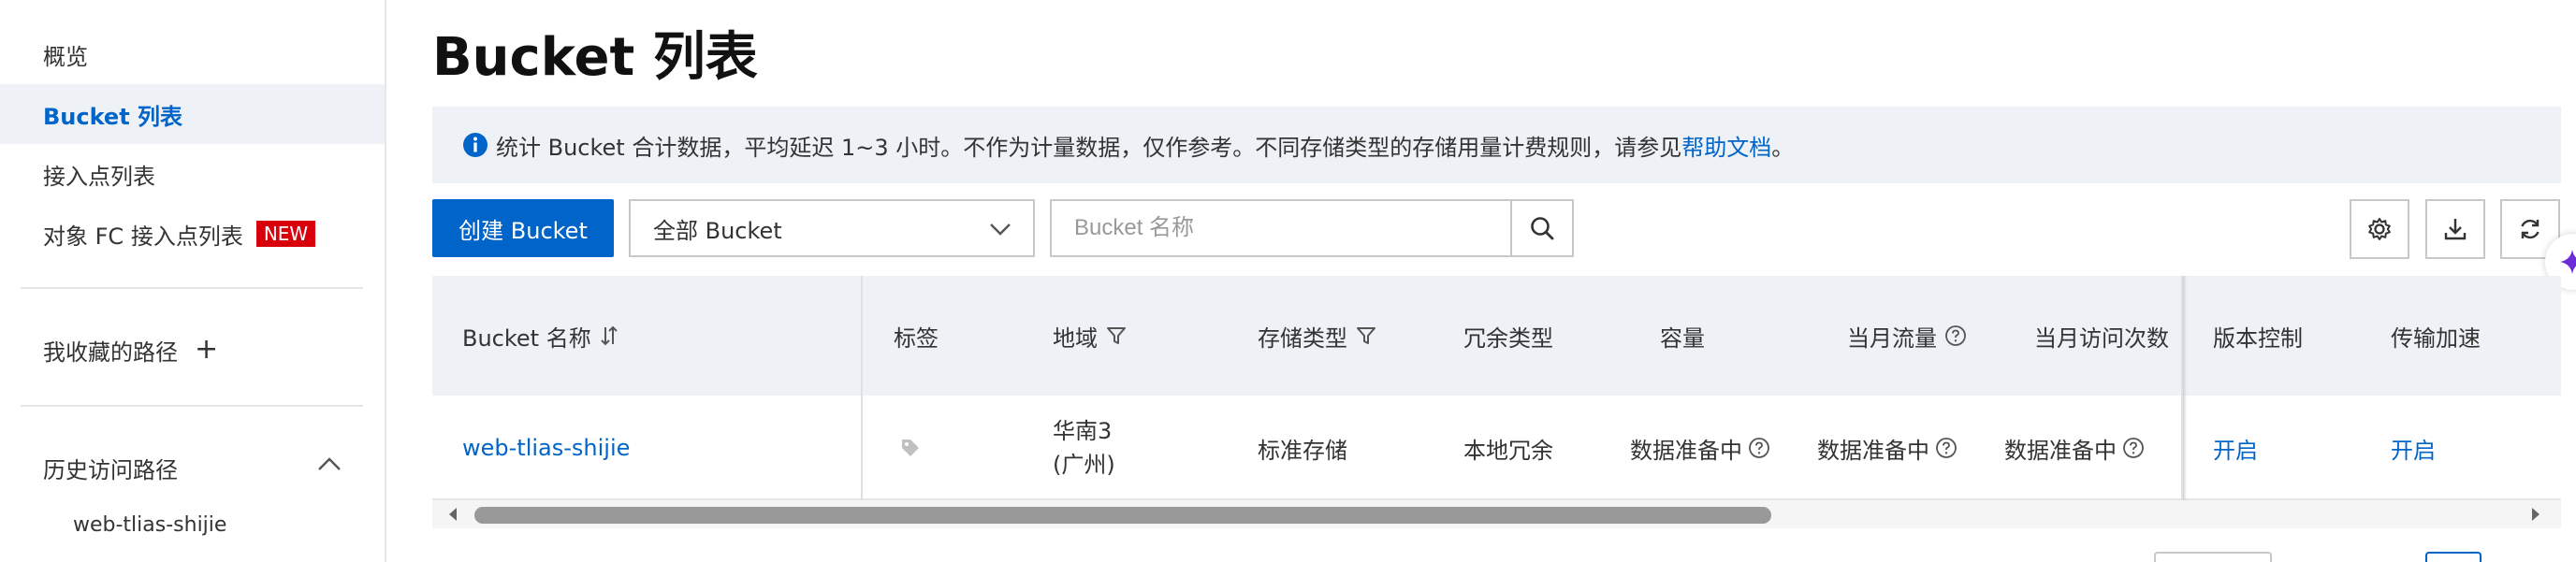 Image resolution: width=2576 pixels, height=562 pixels. I want to click on sidebar-item-label: 接入点列表, so click(99, 176).